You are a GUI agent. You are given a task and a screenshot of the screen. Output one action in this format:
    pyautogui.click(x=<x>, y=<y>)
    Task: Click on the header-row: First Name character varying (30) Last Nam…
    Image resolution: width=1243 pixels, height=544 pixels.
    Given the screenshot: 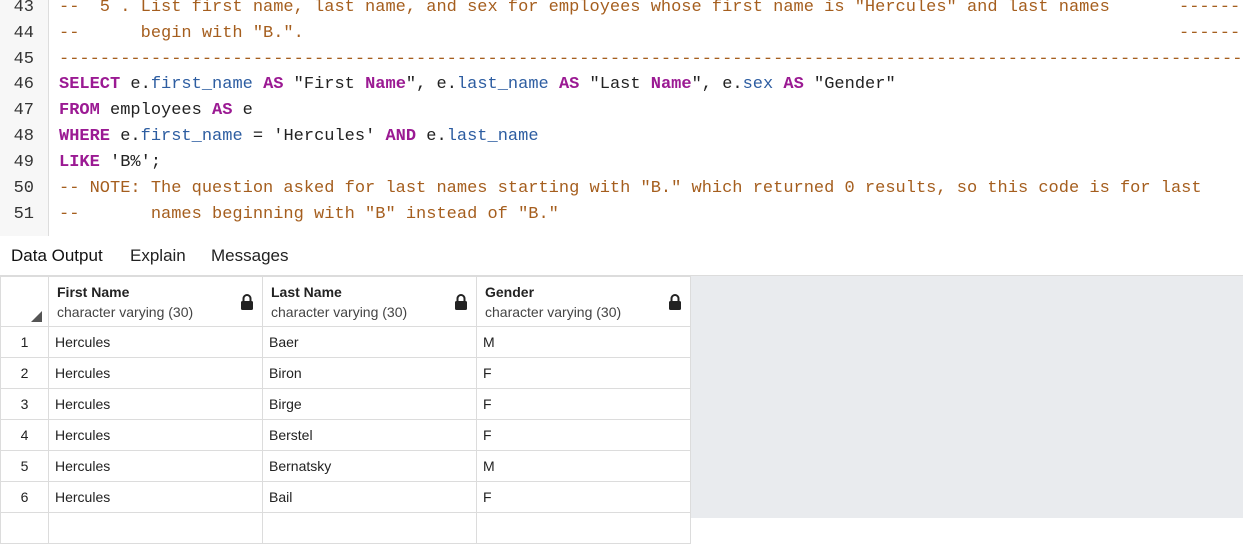 What is the action you would take?
    pyautogui.click(x=345, y=301)
    